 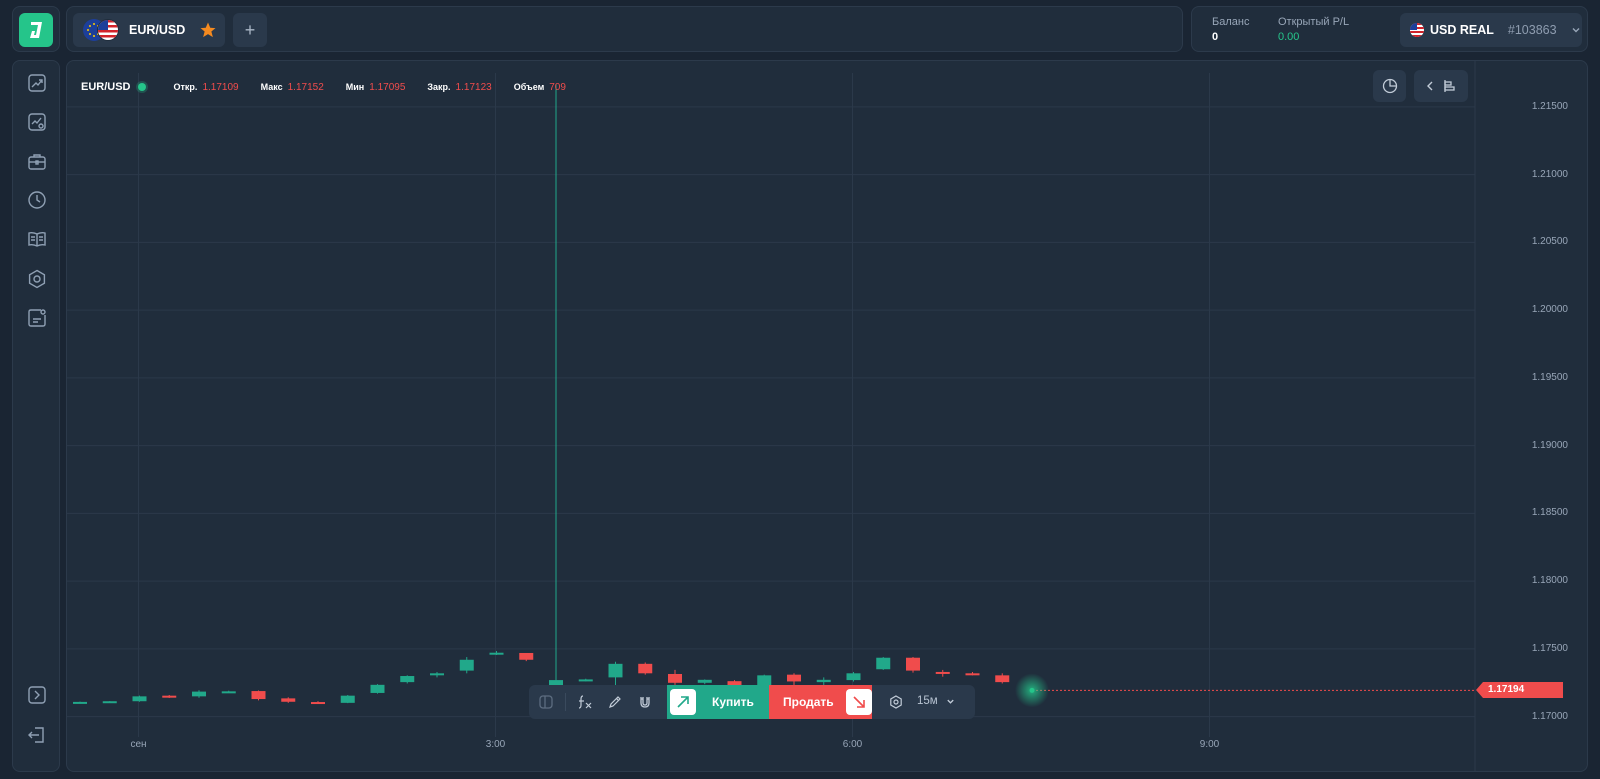 I want to click on timeframe-value: 15м, so click(x=927, y=701).